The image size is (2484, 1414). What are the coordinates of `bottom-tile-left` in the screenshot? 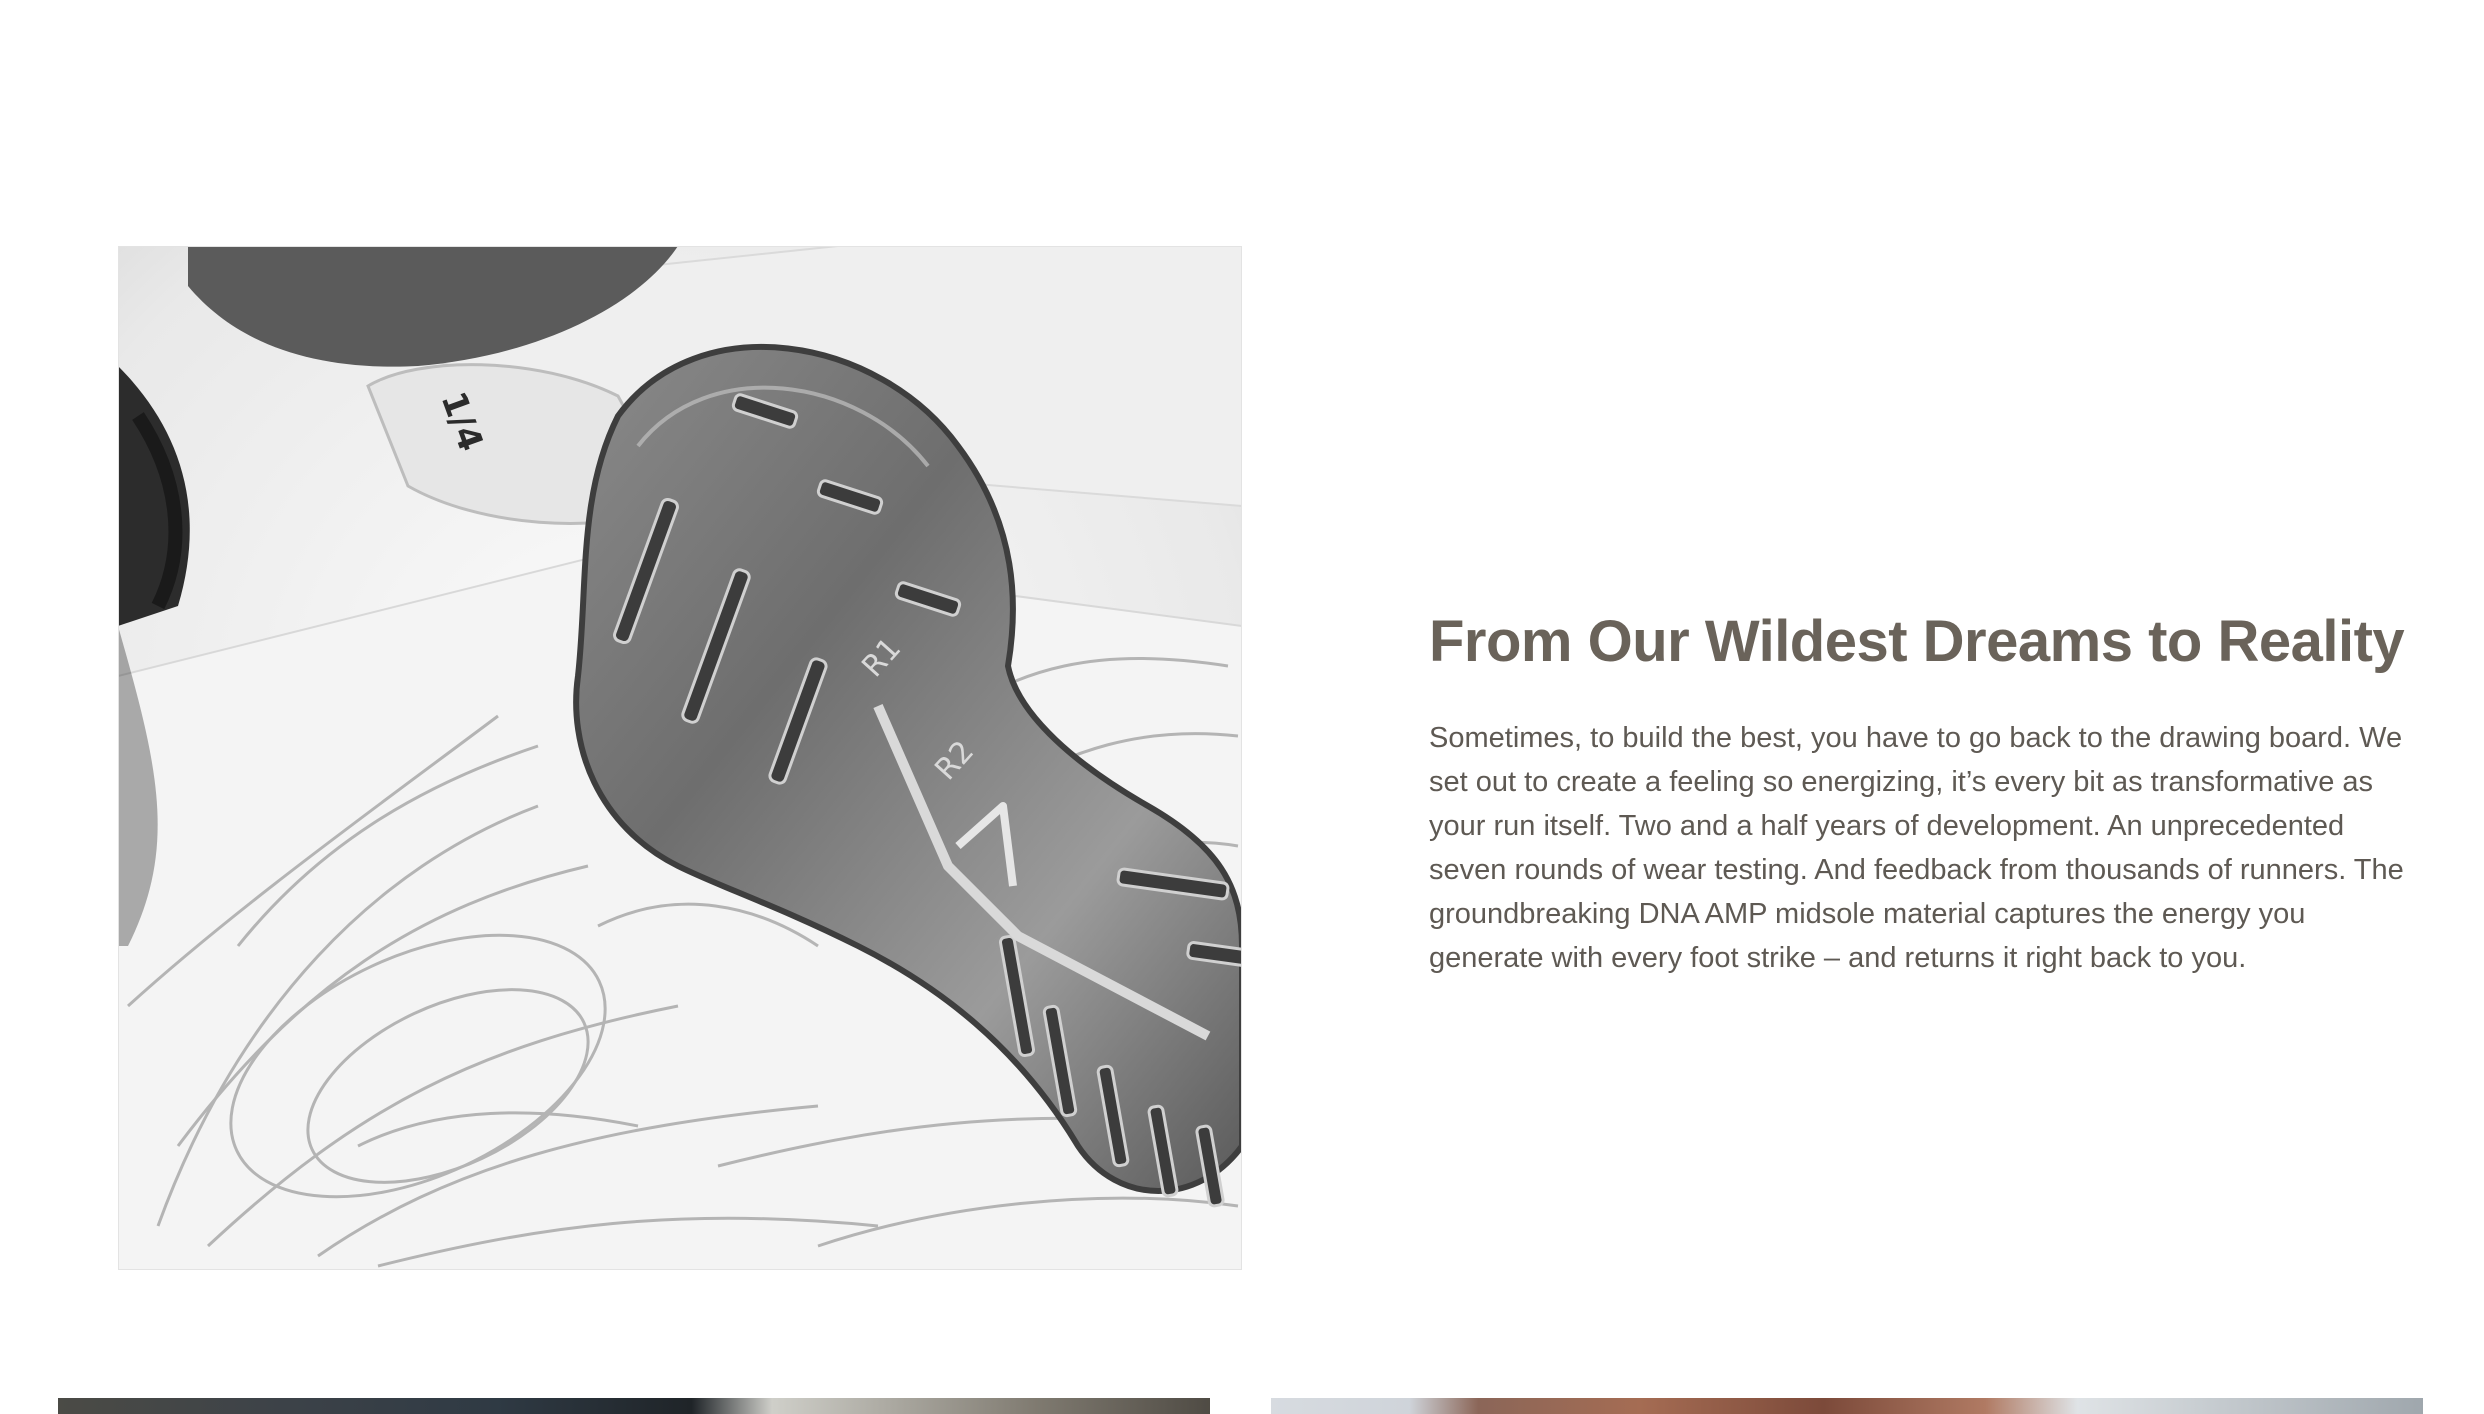 It's located at (634, 1406).